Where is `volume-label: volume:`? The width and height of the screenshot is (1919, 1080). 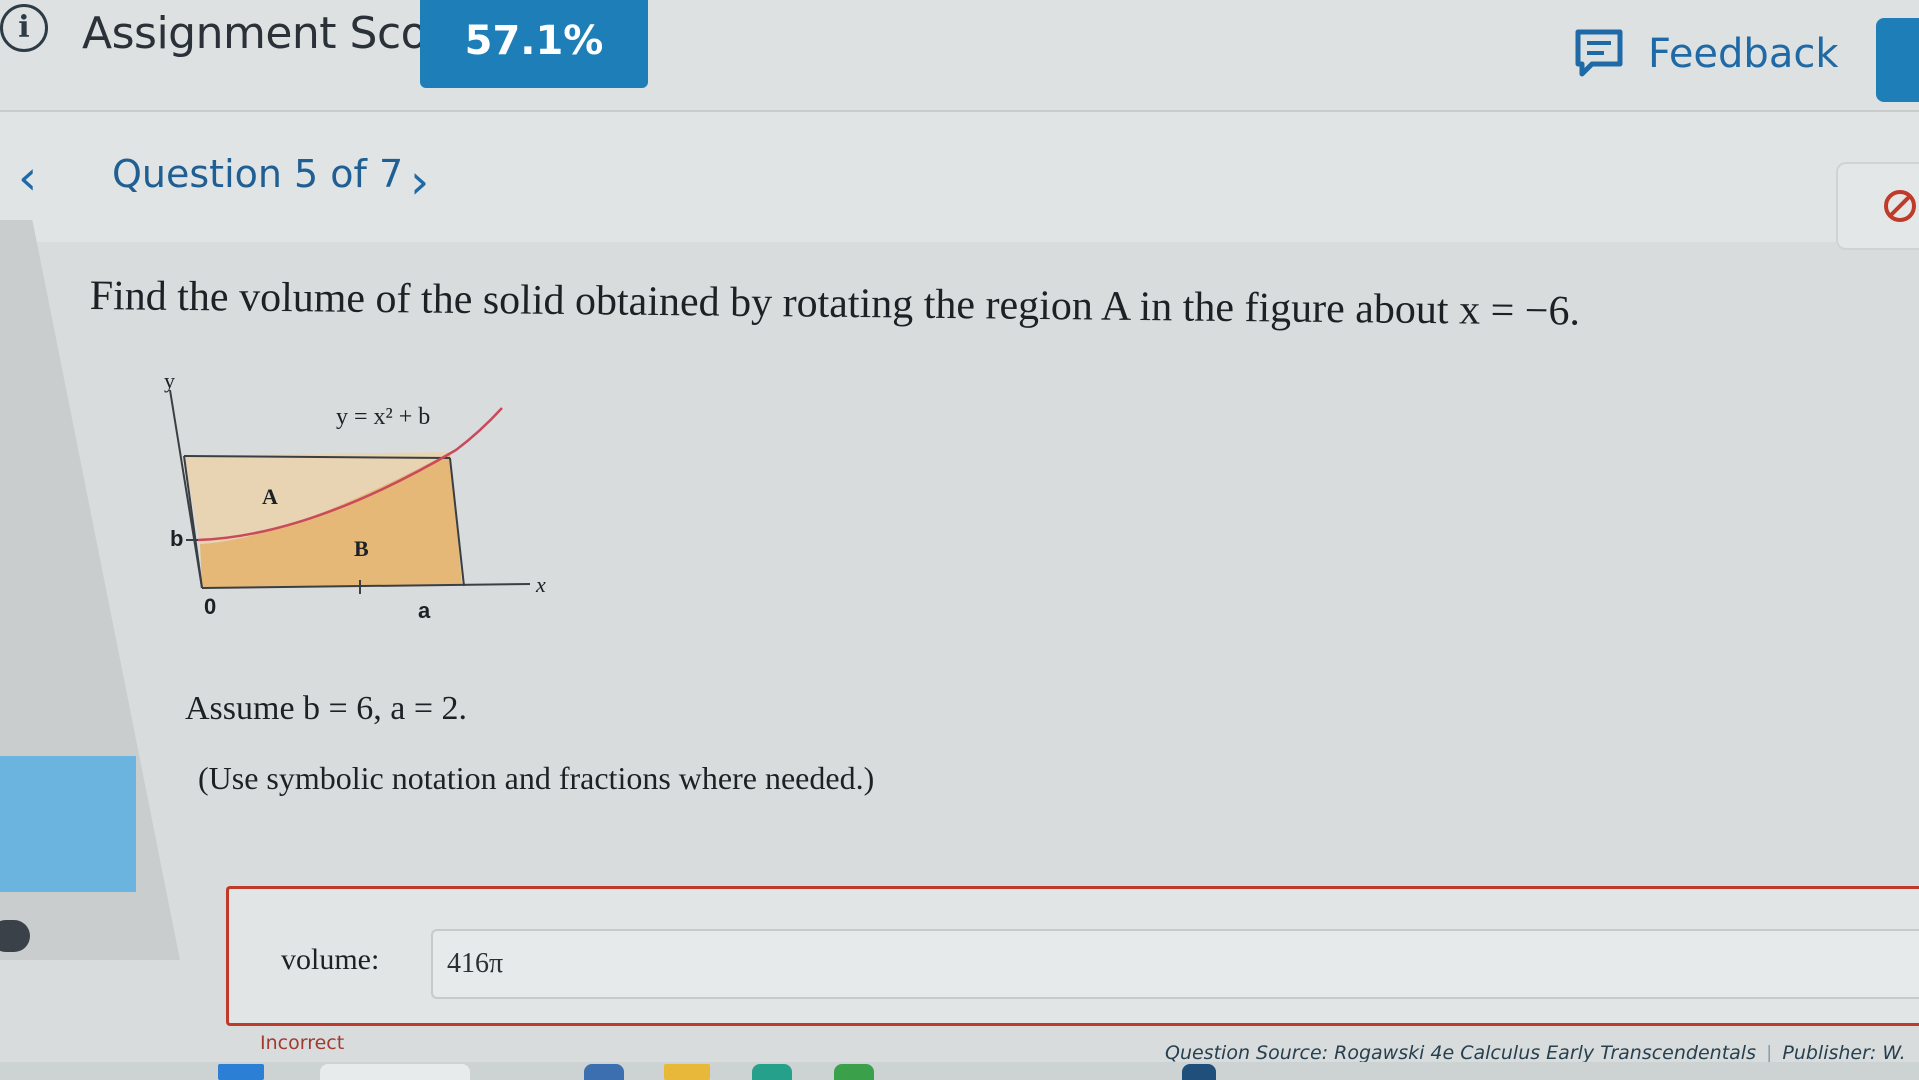
volume-label: volume: is located at coordinates (330, 959).